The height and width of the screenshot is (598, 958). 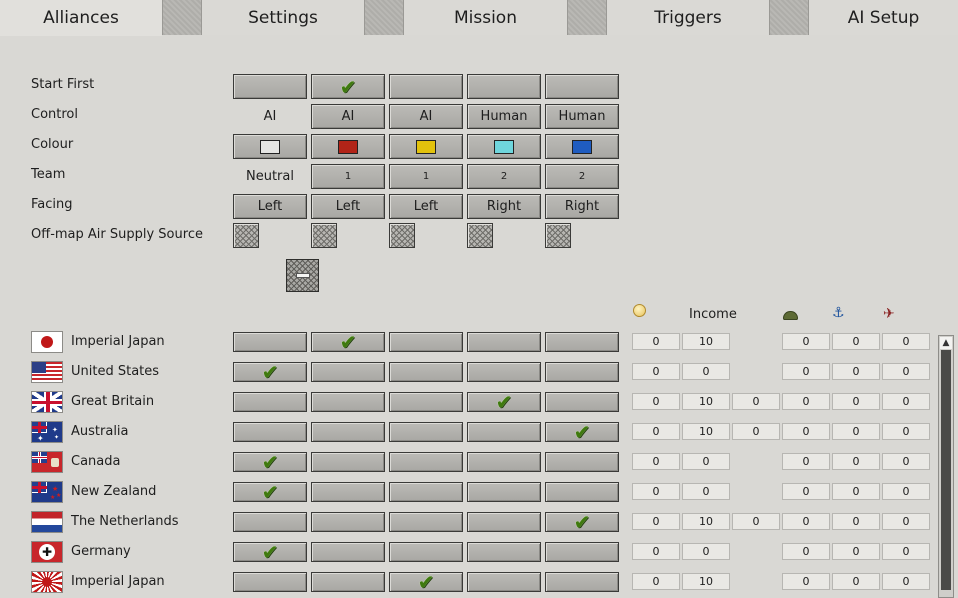 What do you see at coordinates (302, 275) in the screenshot?
I see `remove-side-button` at bounding box center [302, 275].